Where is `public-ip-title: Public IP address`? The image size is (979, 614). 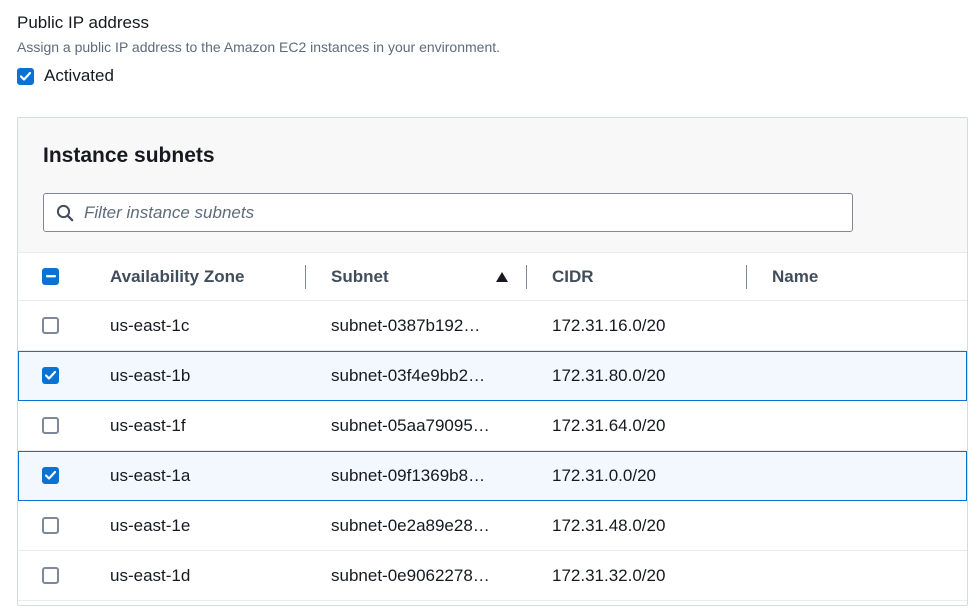
public-ip-title: Public IP address is located at coordinates (83, 22).